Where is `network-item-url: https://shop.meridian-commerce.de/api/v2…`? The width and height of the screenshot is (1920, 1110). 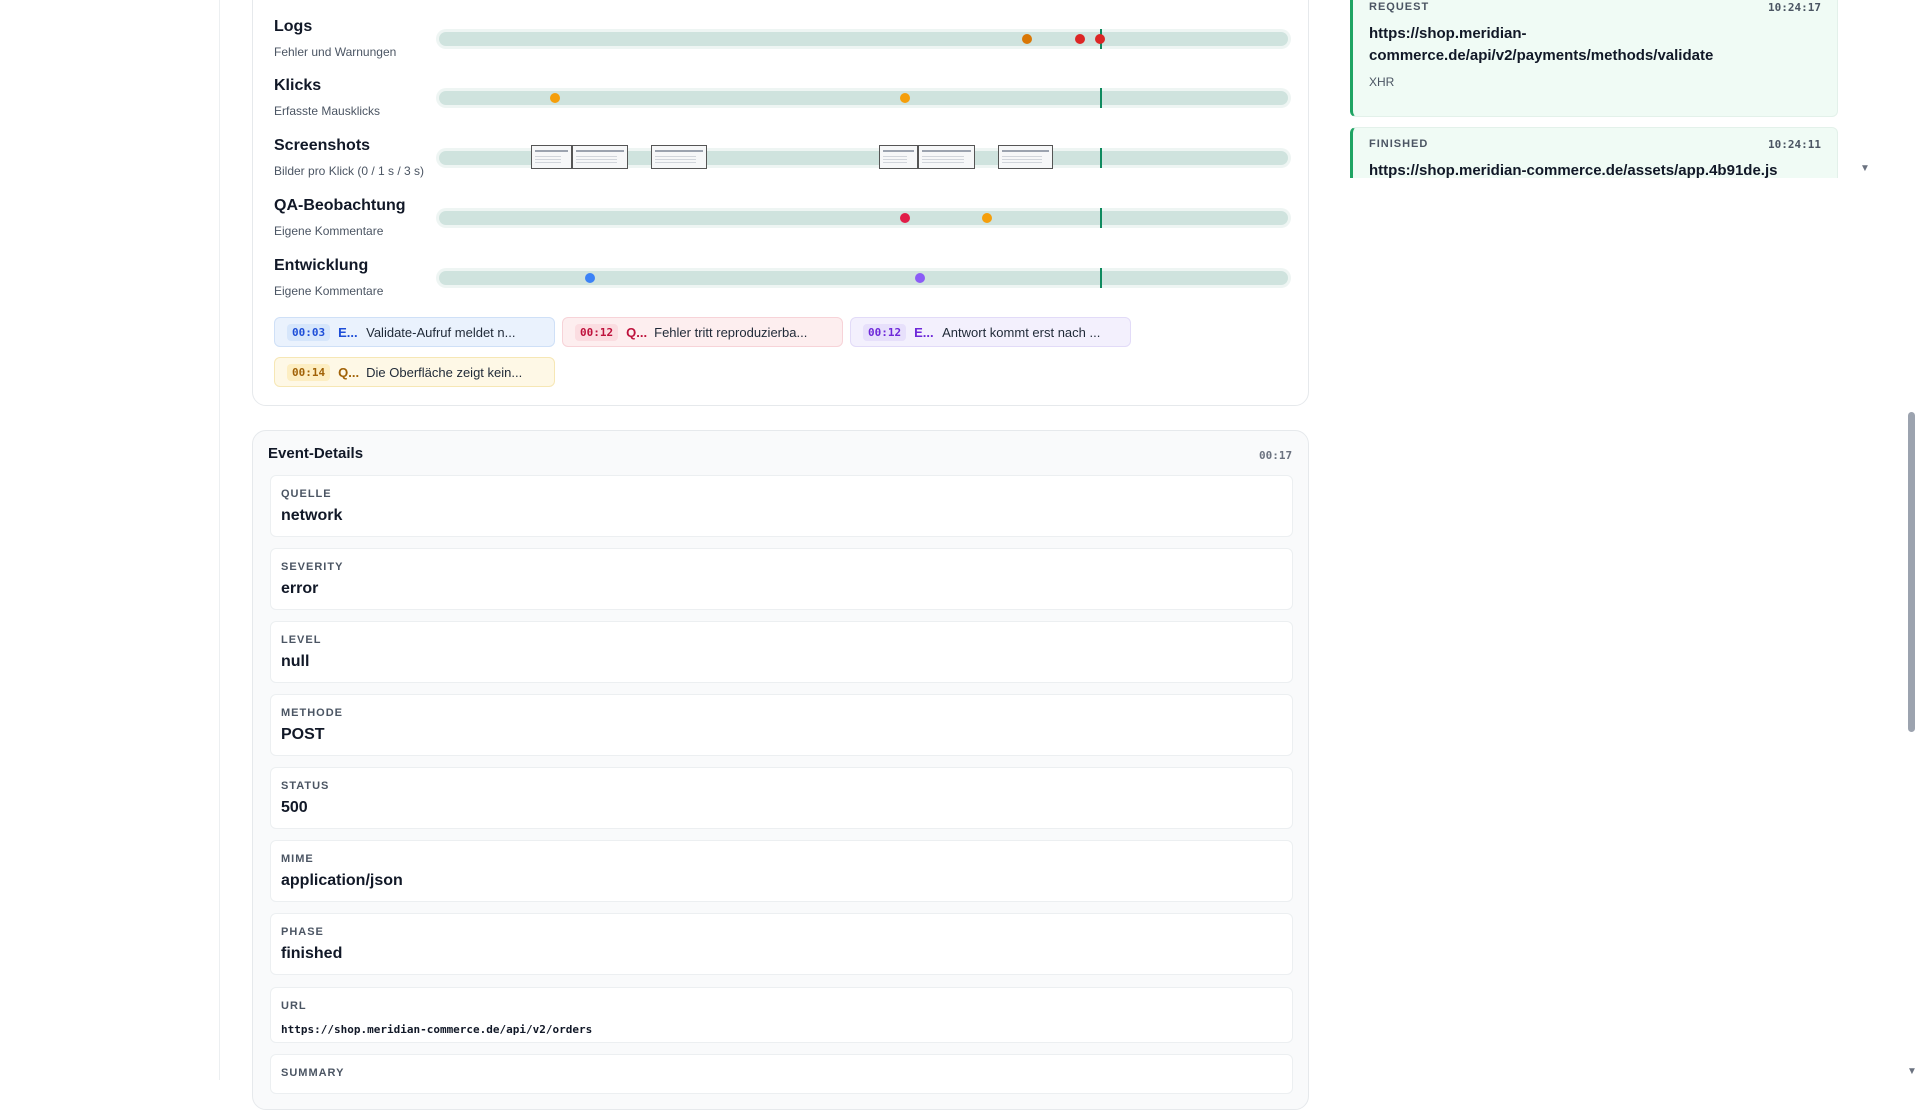 network-item-url: https://shop.meridian-commerce.de/api/v2… is located at coordinates (1541, 44).